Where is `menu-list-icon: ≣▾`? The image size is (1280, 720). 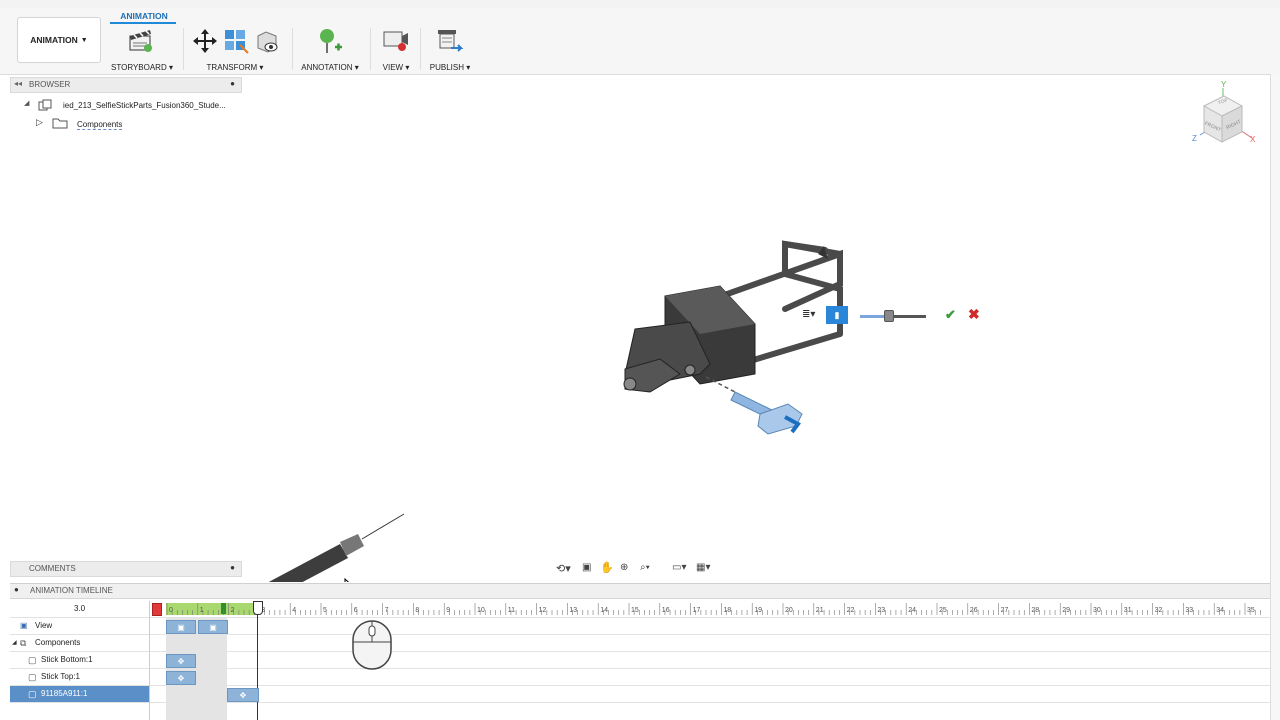 menu-list-icon: ≣▾ is located at coordinates (808, 314).